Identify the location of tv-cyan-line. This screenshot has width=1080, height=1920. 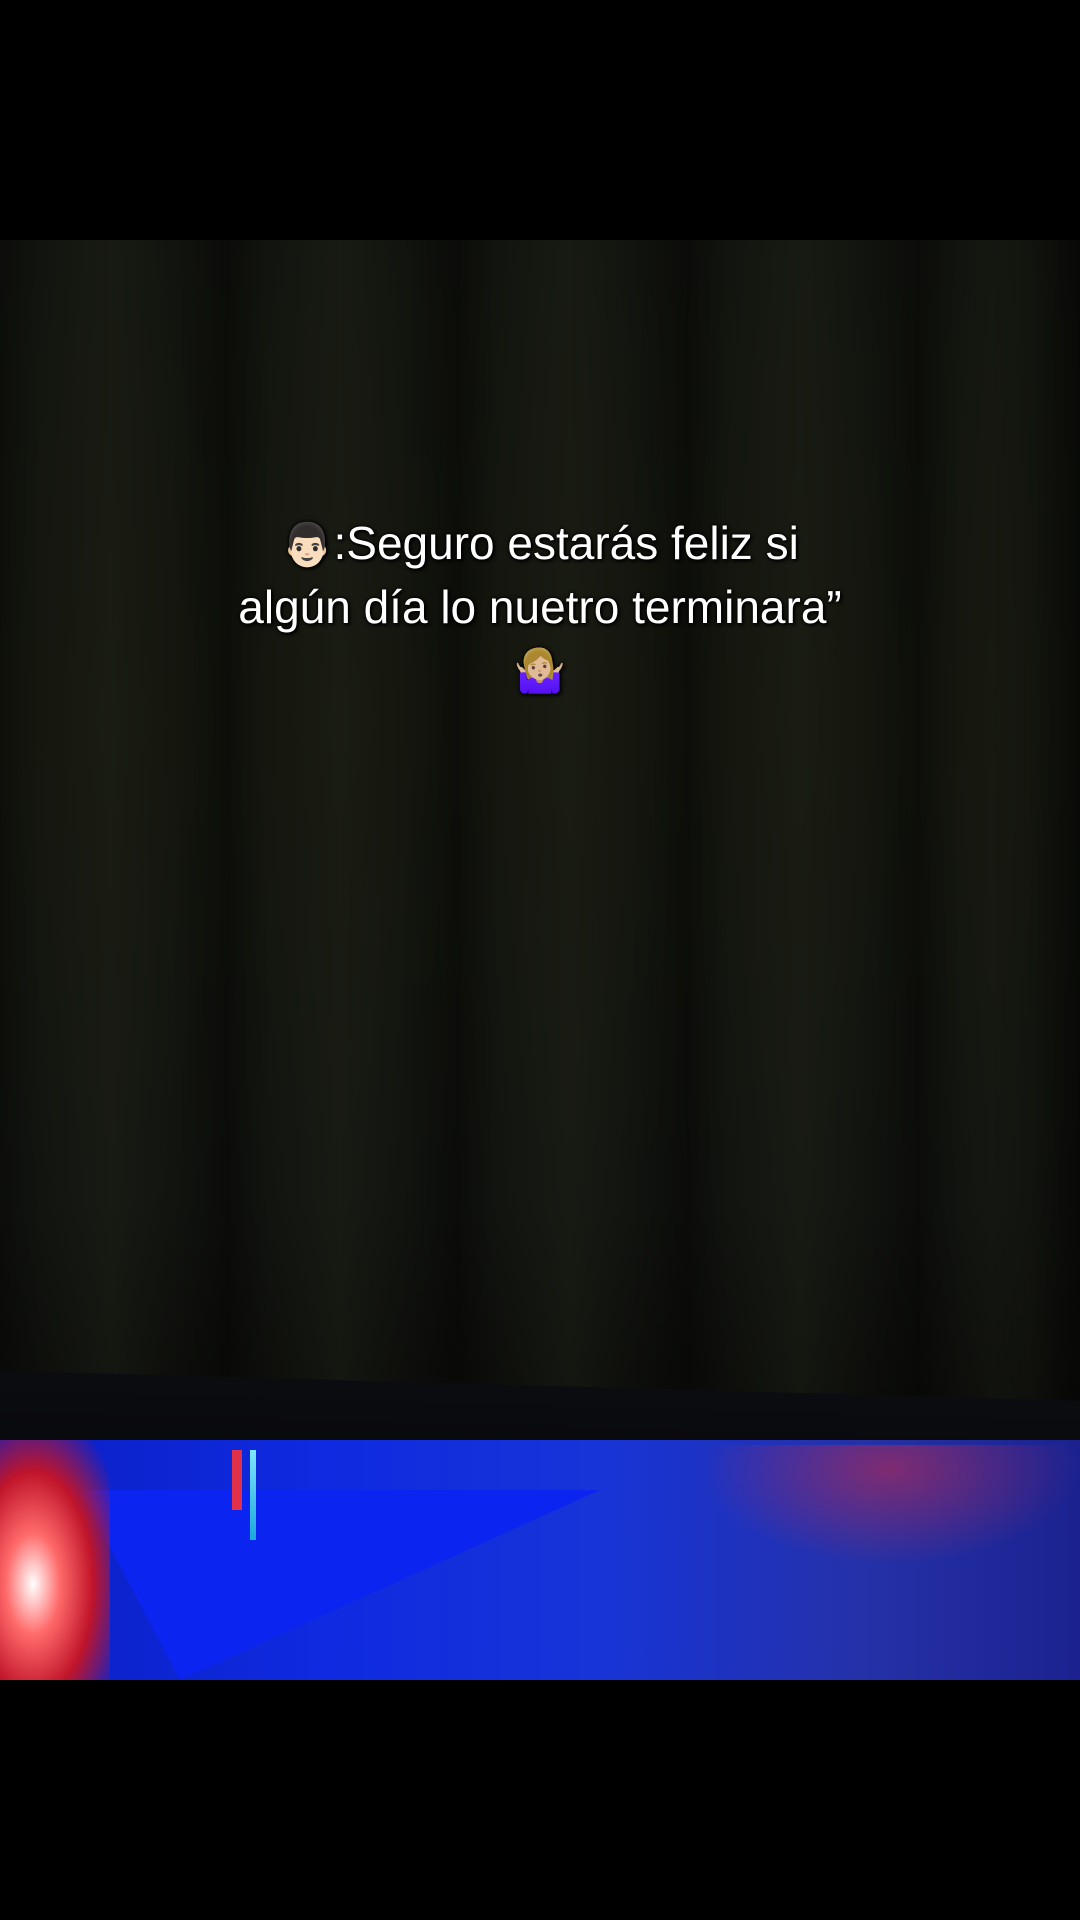
(253, 1495).